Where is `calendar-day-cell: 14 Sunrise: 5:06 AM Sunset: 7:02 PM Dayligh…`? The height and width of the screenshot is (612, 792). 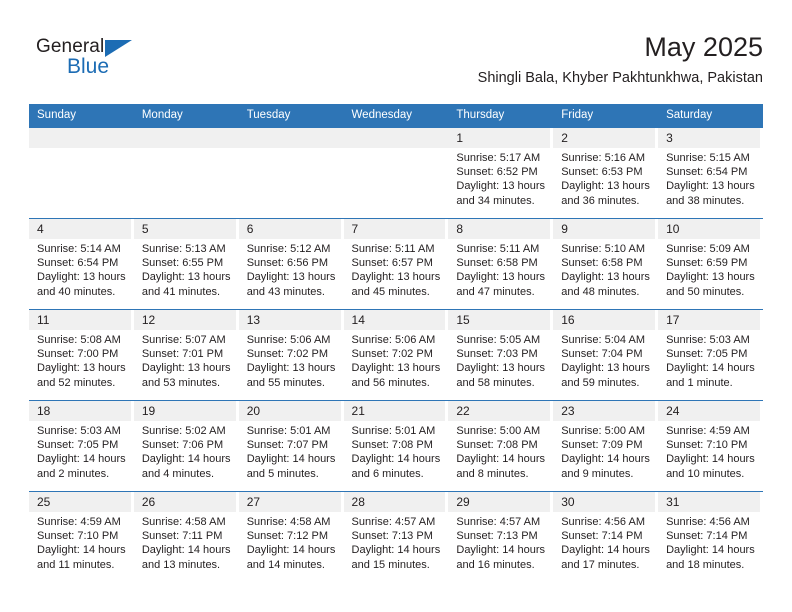 calendar-day-cell: 14 Sunrise: 5:06 AM Sunset: 7:02 PM Dayligh… is located at coordinates (396, 355).